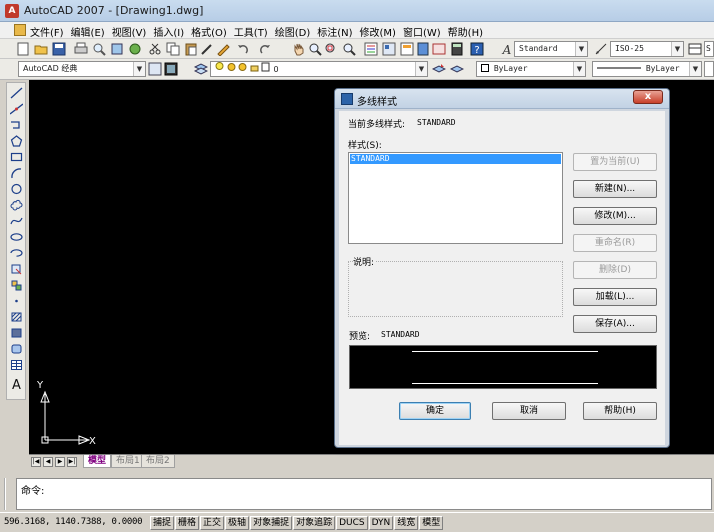 This screenshot has height=532, width=714. I want to click on markup-icon, so click(439, 49).